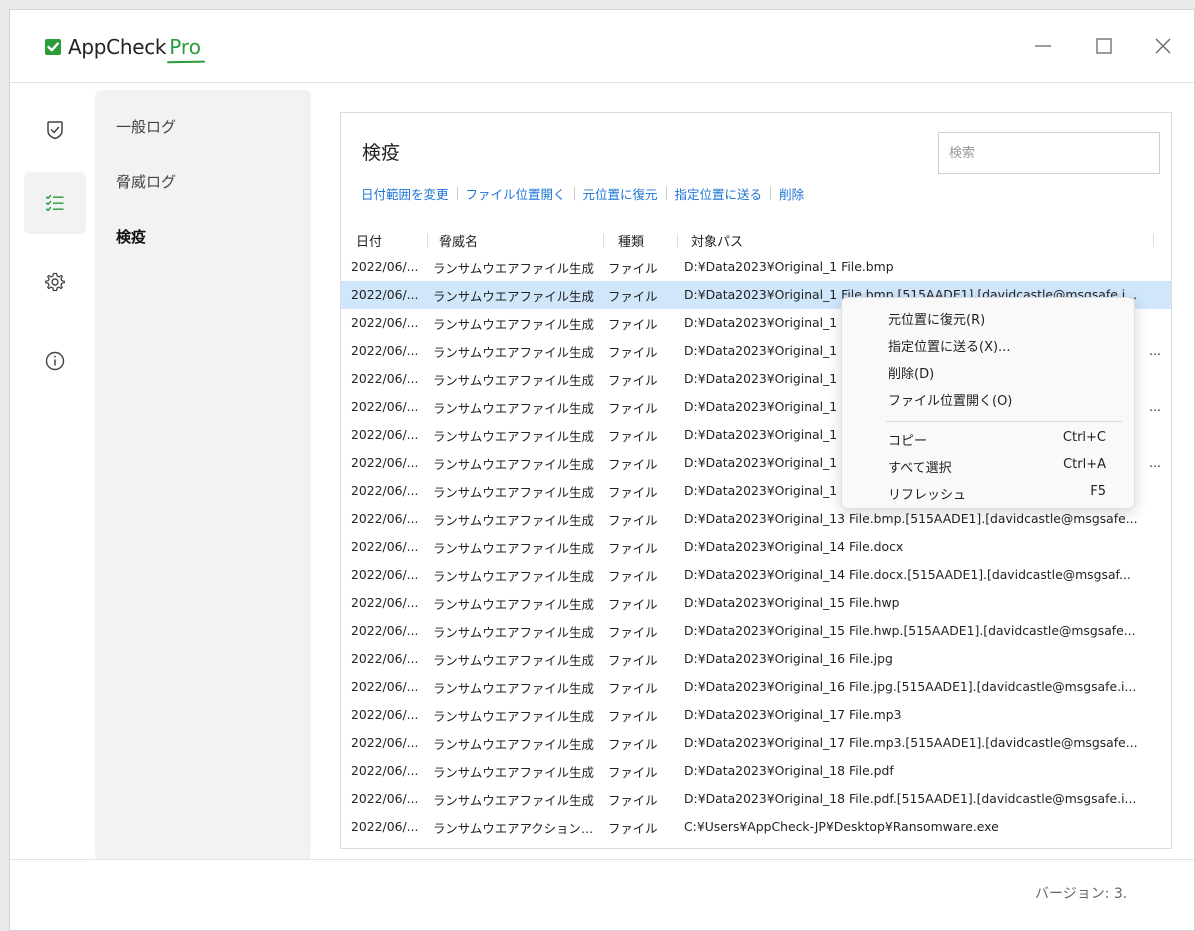  Describe the element at coordinates (997, 372) in the screenshot. I see `menu-item-delete: 削除(D)` at that location.